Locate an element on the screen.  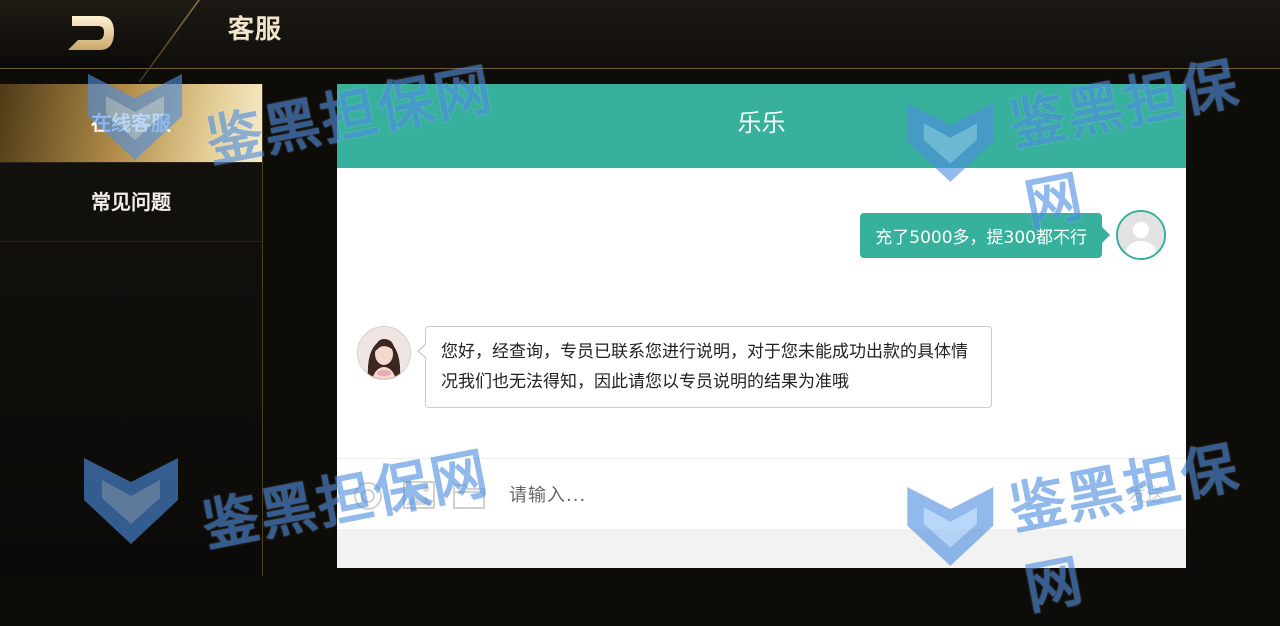
send-button: 发送 is located at coordinates (1146, 494).